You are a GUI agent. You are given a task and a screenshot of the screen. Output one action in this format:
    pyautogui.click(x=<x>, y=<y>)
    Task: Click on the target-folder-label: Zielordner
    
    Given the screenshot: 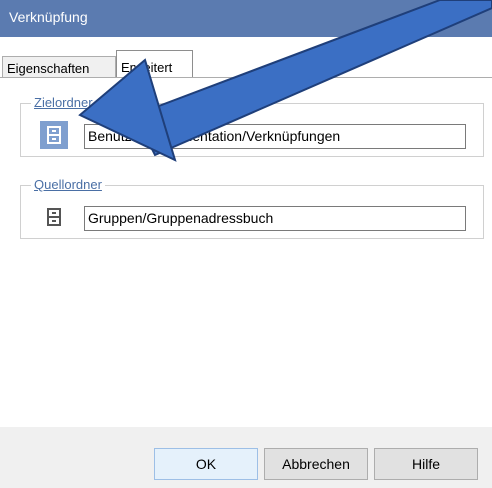 What is the action you would take?
    pyautogui.click(x=63, y=102)
    